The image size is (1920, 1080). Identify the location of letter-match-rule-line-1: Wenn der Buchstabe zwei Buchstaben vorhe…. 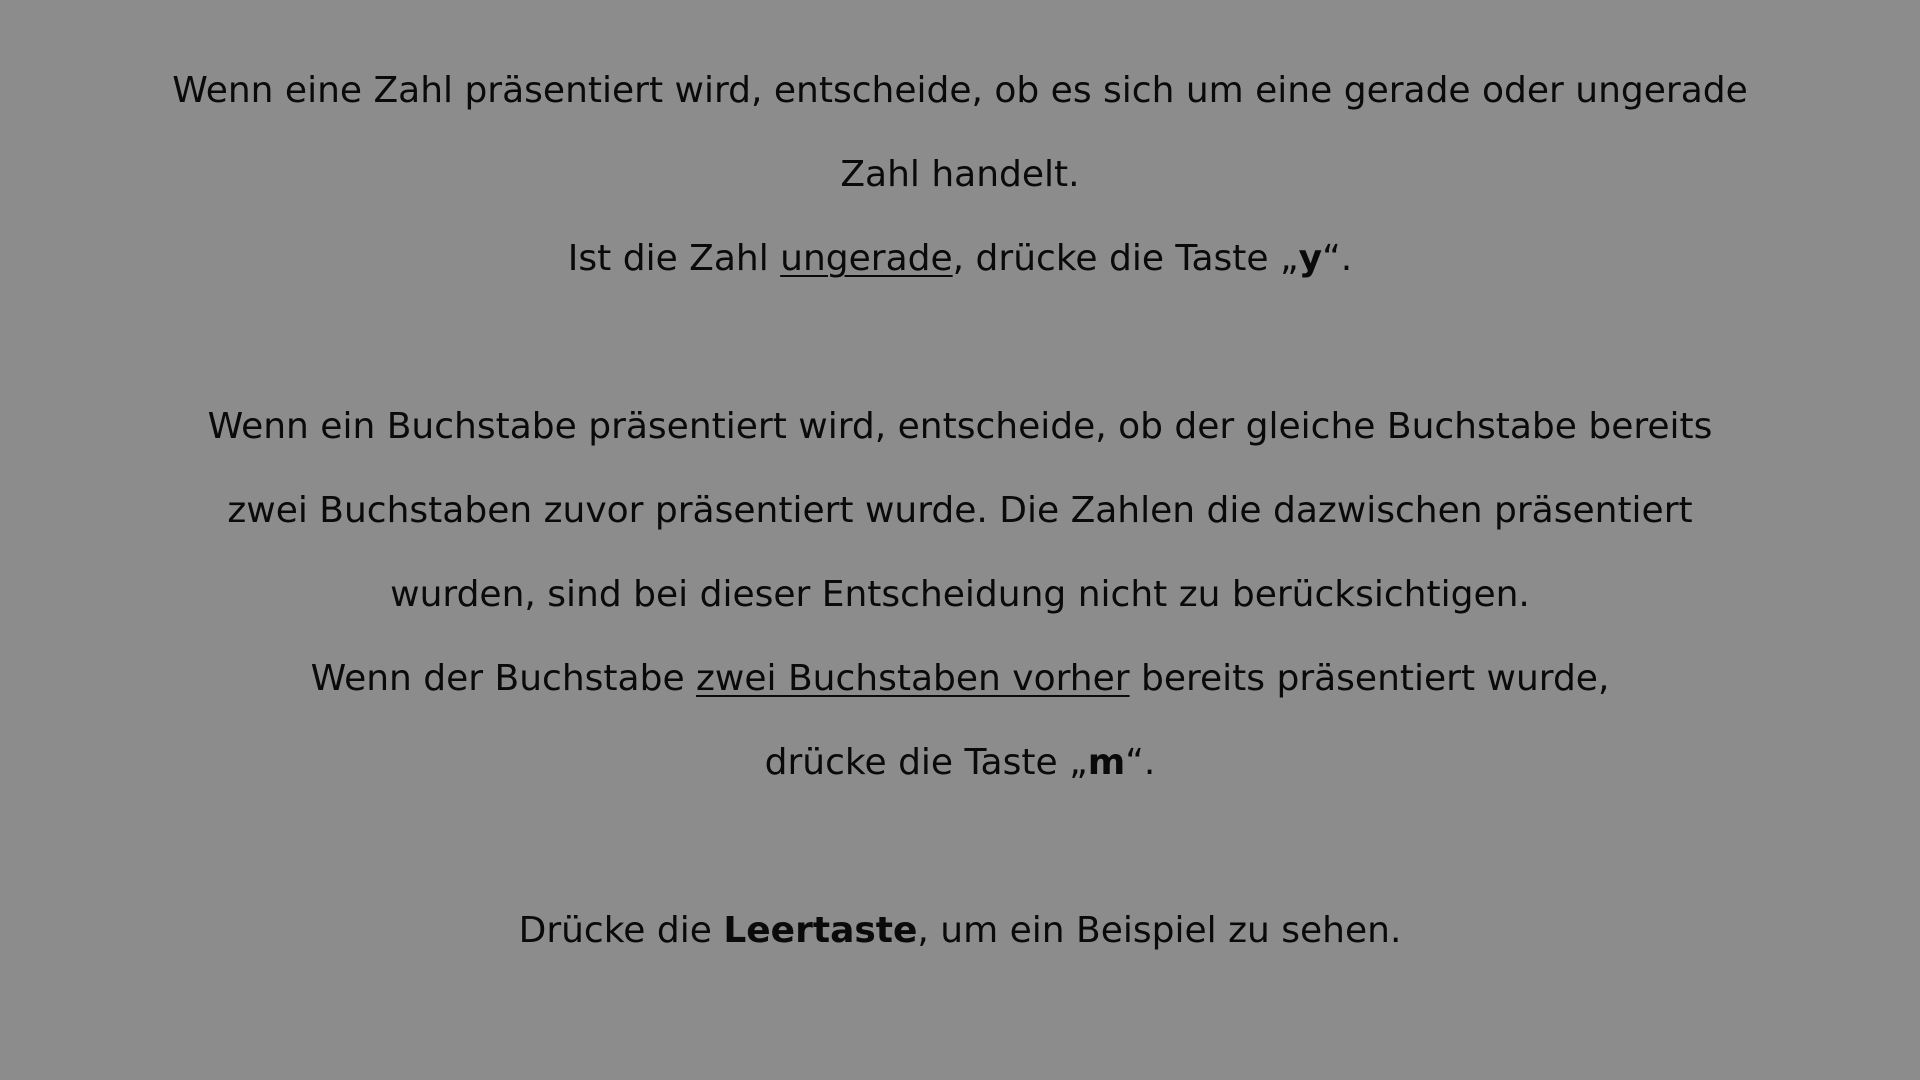
(960, 679).